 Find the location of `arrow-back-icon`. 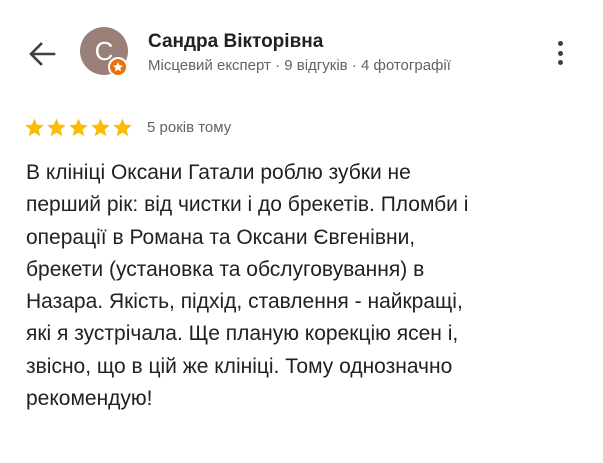

arrow-back-icon is located at coordinates (42, 54).